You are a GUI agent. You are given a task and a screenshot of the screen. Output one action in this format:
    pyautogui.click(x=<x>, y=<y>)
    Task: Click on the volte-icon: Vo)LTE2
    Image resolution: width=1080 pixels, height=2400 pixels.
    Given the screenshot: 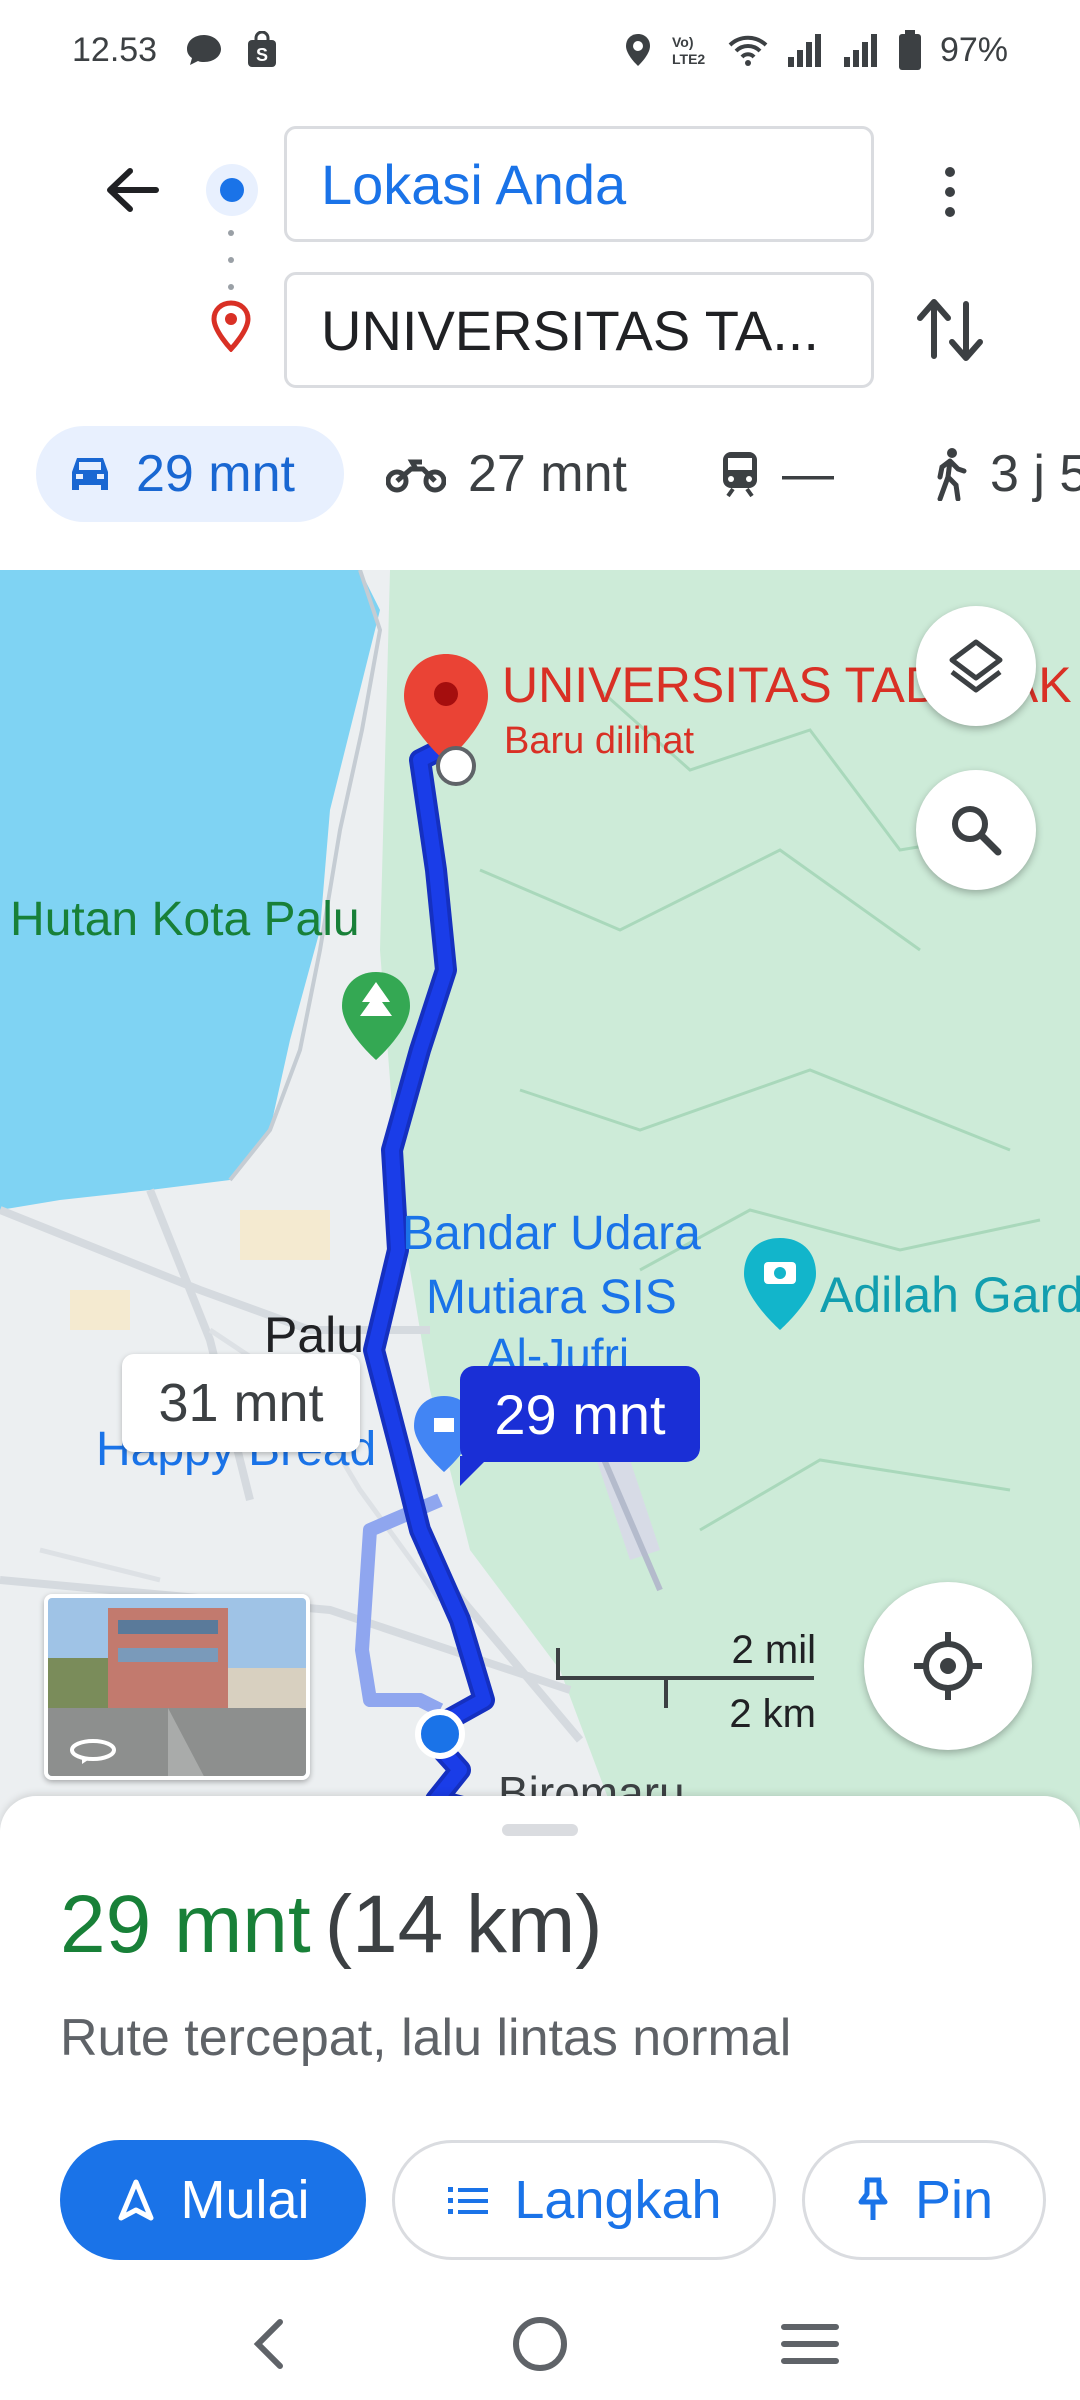 What is the action you would take?
    pyautogui.click(x=688, y=50)
    